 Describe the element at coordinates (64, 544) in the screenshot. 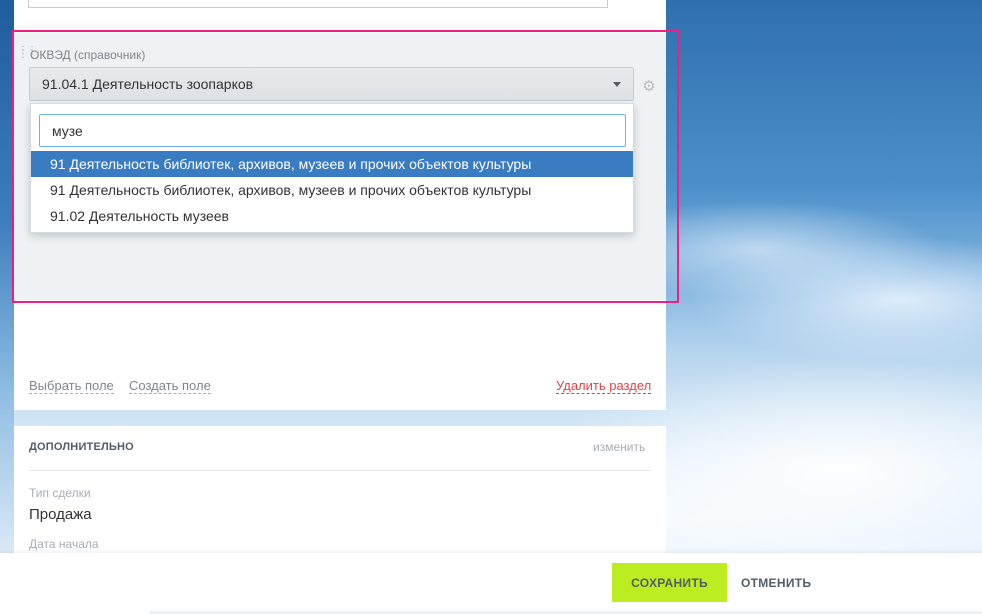

I see `start-date-label: Дата начала` at that location.